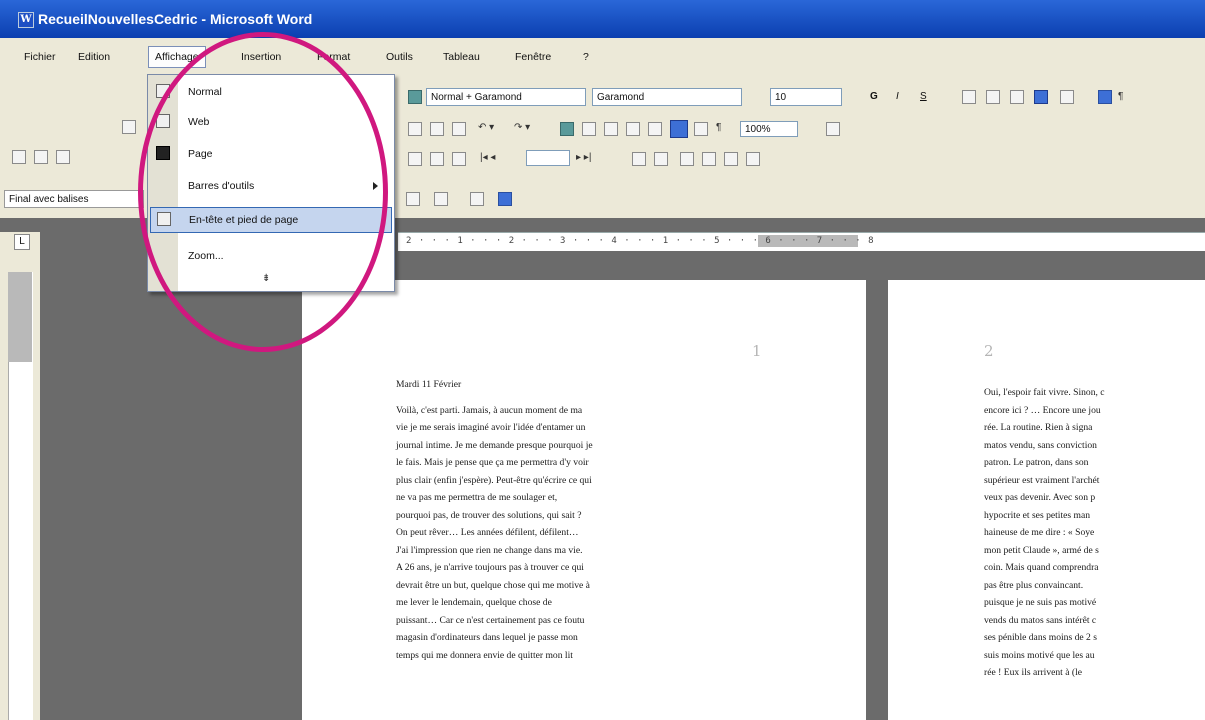 This screenshot has height=720, width=1205. I want to click on align-center-icon, so click(993, 97).